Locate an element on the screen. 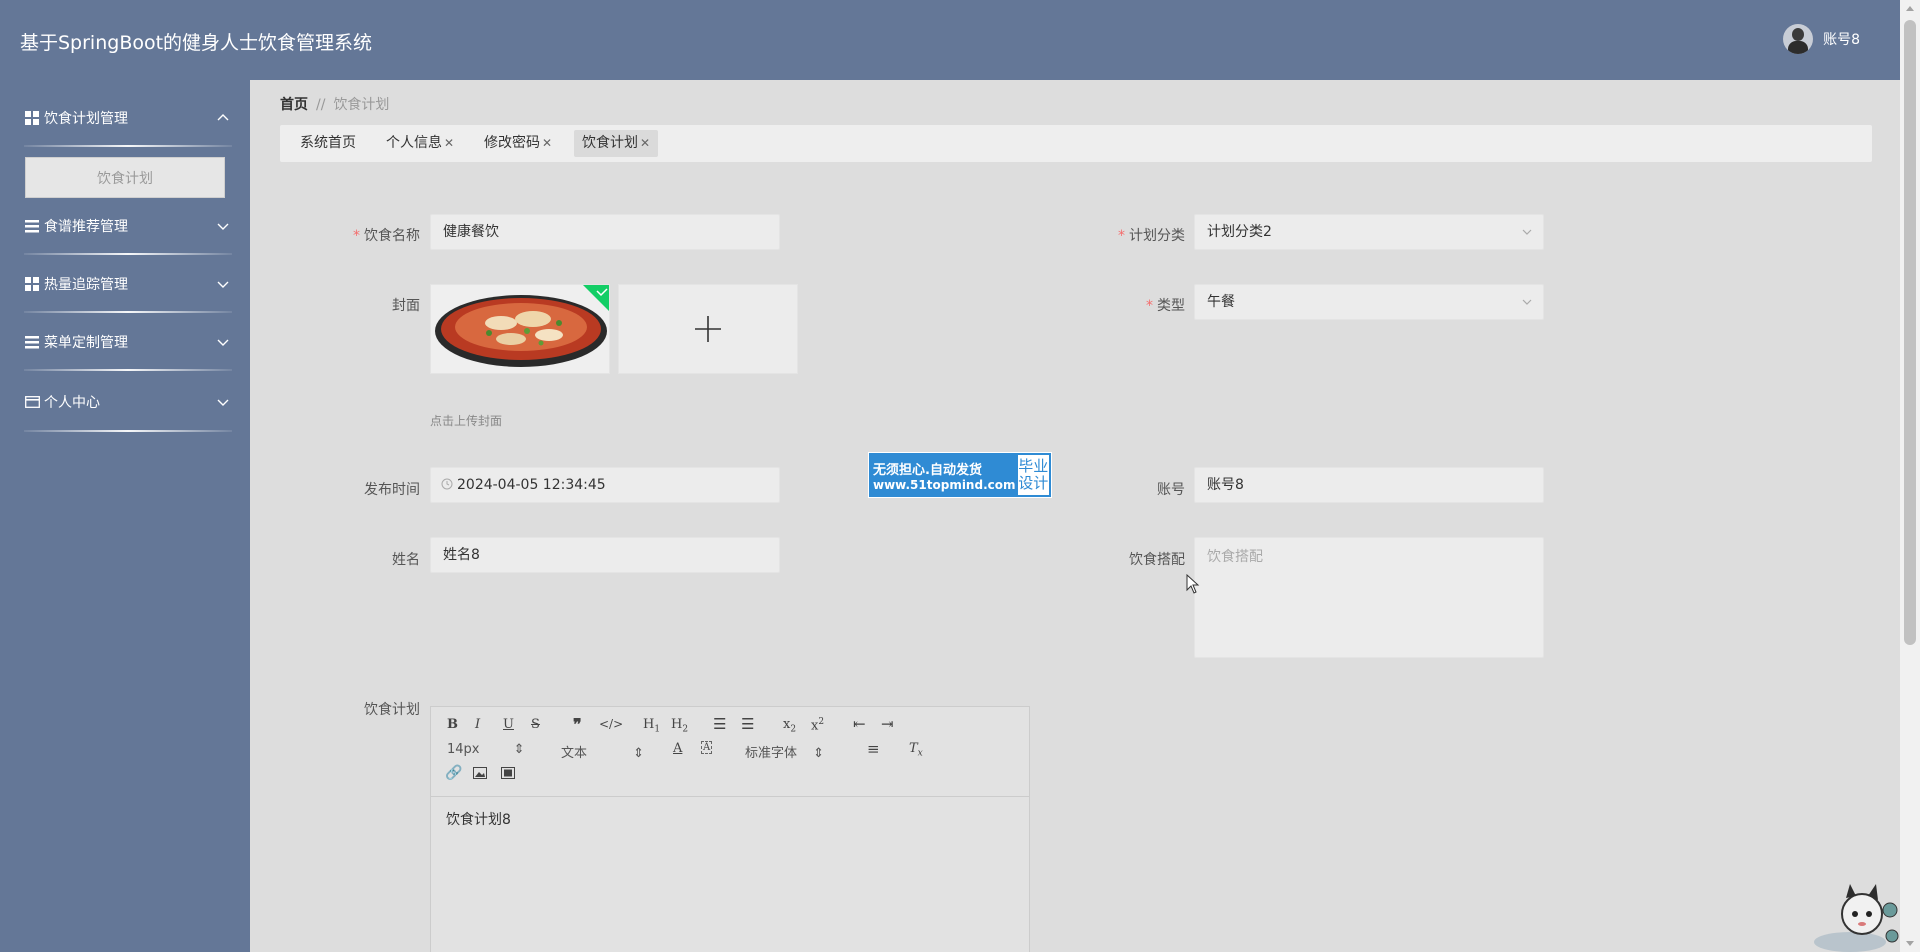  blockquote-button: ❞ is located at coordinates (577, 724).